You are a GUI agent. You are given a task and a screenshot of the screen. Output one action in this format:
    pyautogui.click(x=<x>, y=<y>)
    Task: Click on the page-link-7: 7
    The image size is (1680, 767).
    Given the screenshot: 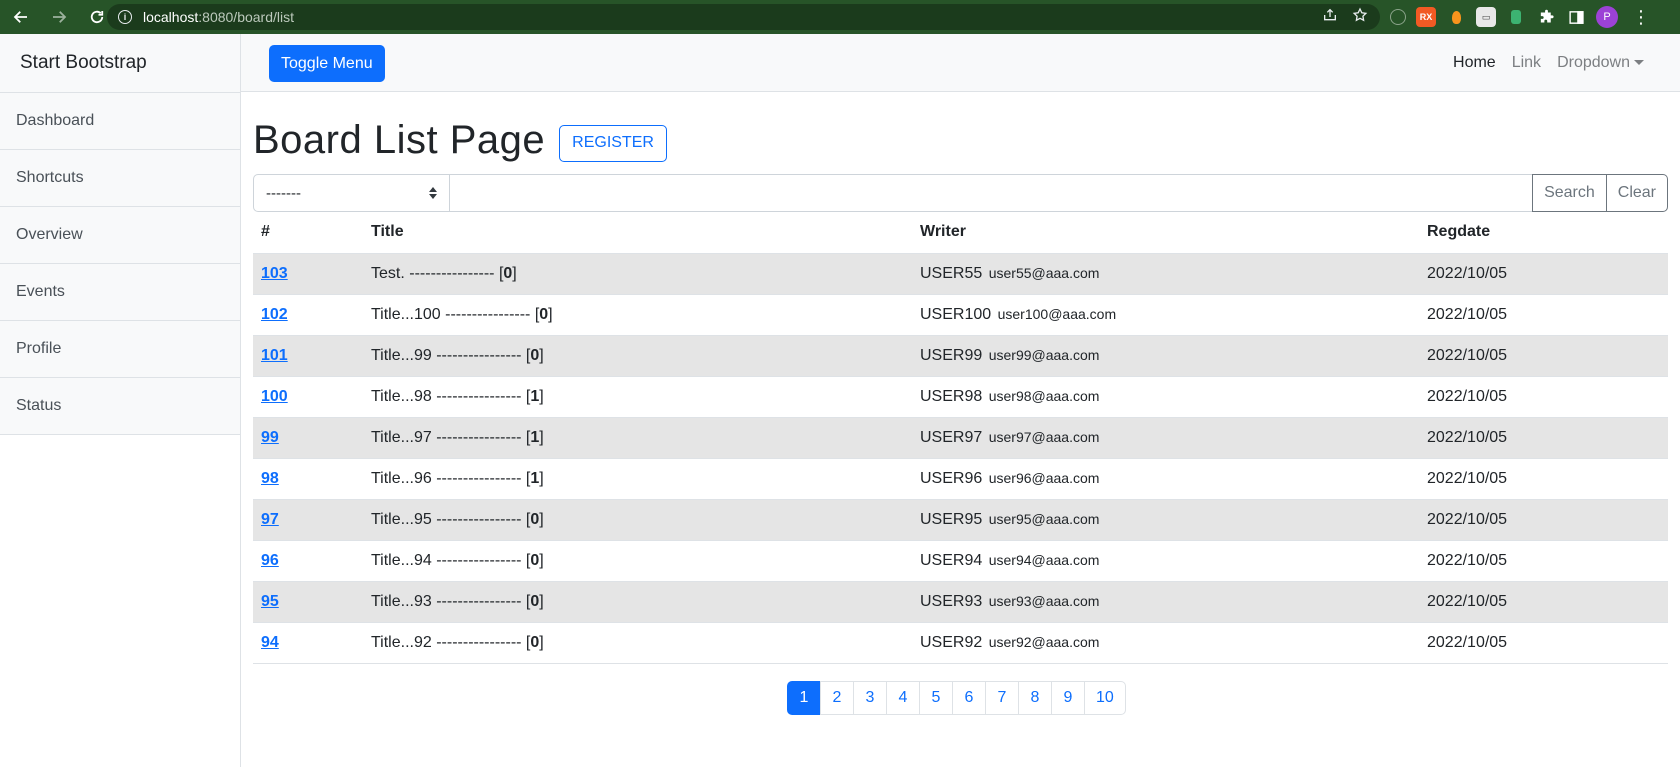 What is the action you would take?
    pyautogui.click(x=1002, y=698)
    